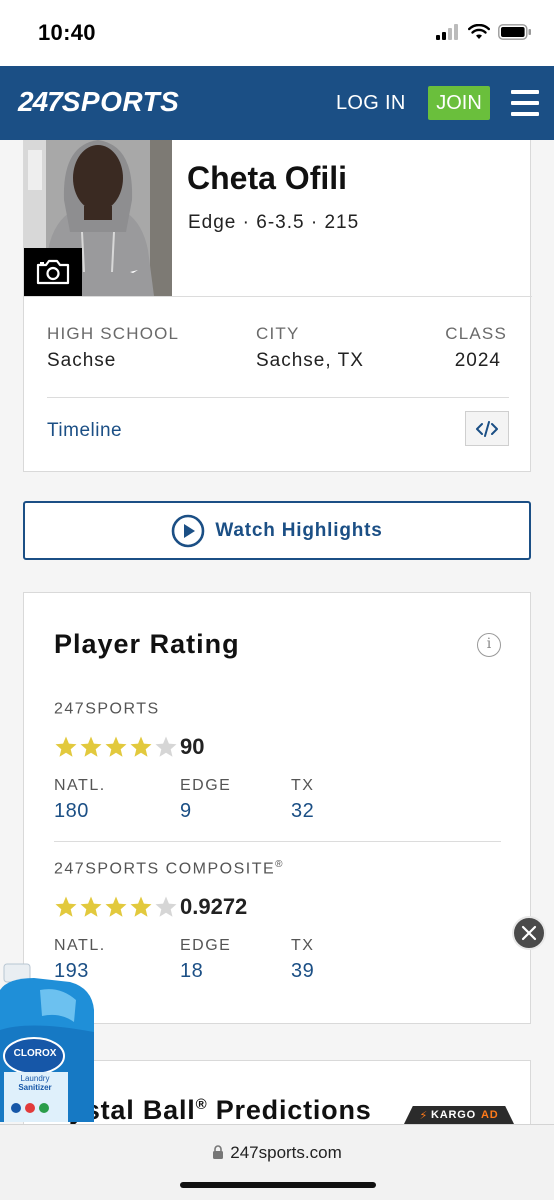 The width and height of the screenshot is (554, 1200). Describe the element at coordinates (453, 1115) in the screenshot. I see `kargo-label: KARGO` at that location.